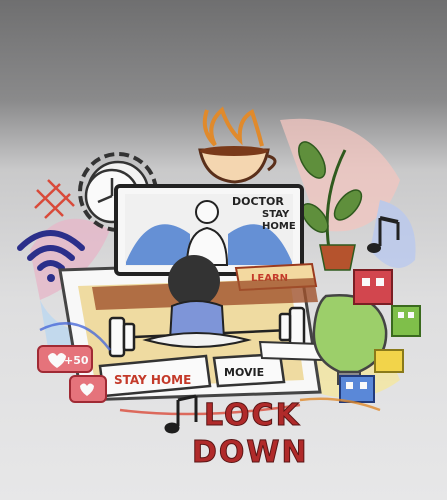  Describe the element at coordinates (76, 360) in the screenshot. I see `like-count-label: +50` at that location.